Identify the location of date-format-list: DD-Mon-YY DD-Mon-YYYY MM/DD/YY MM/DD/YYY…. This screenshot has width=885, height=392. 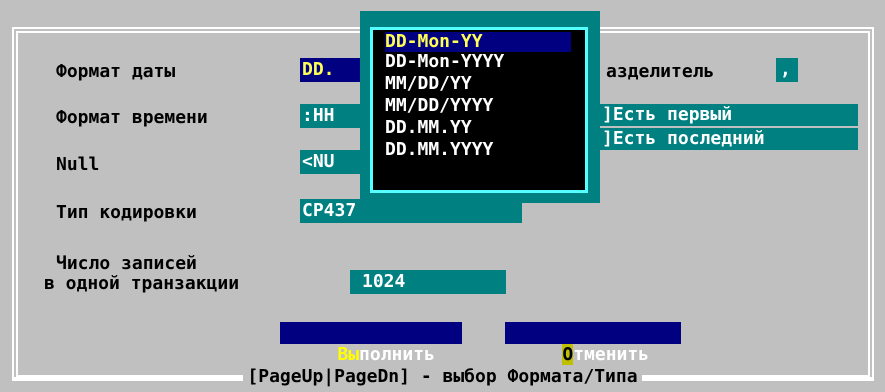
(479, 110).